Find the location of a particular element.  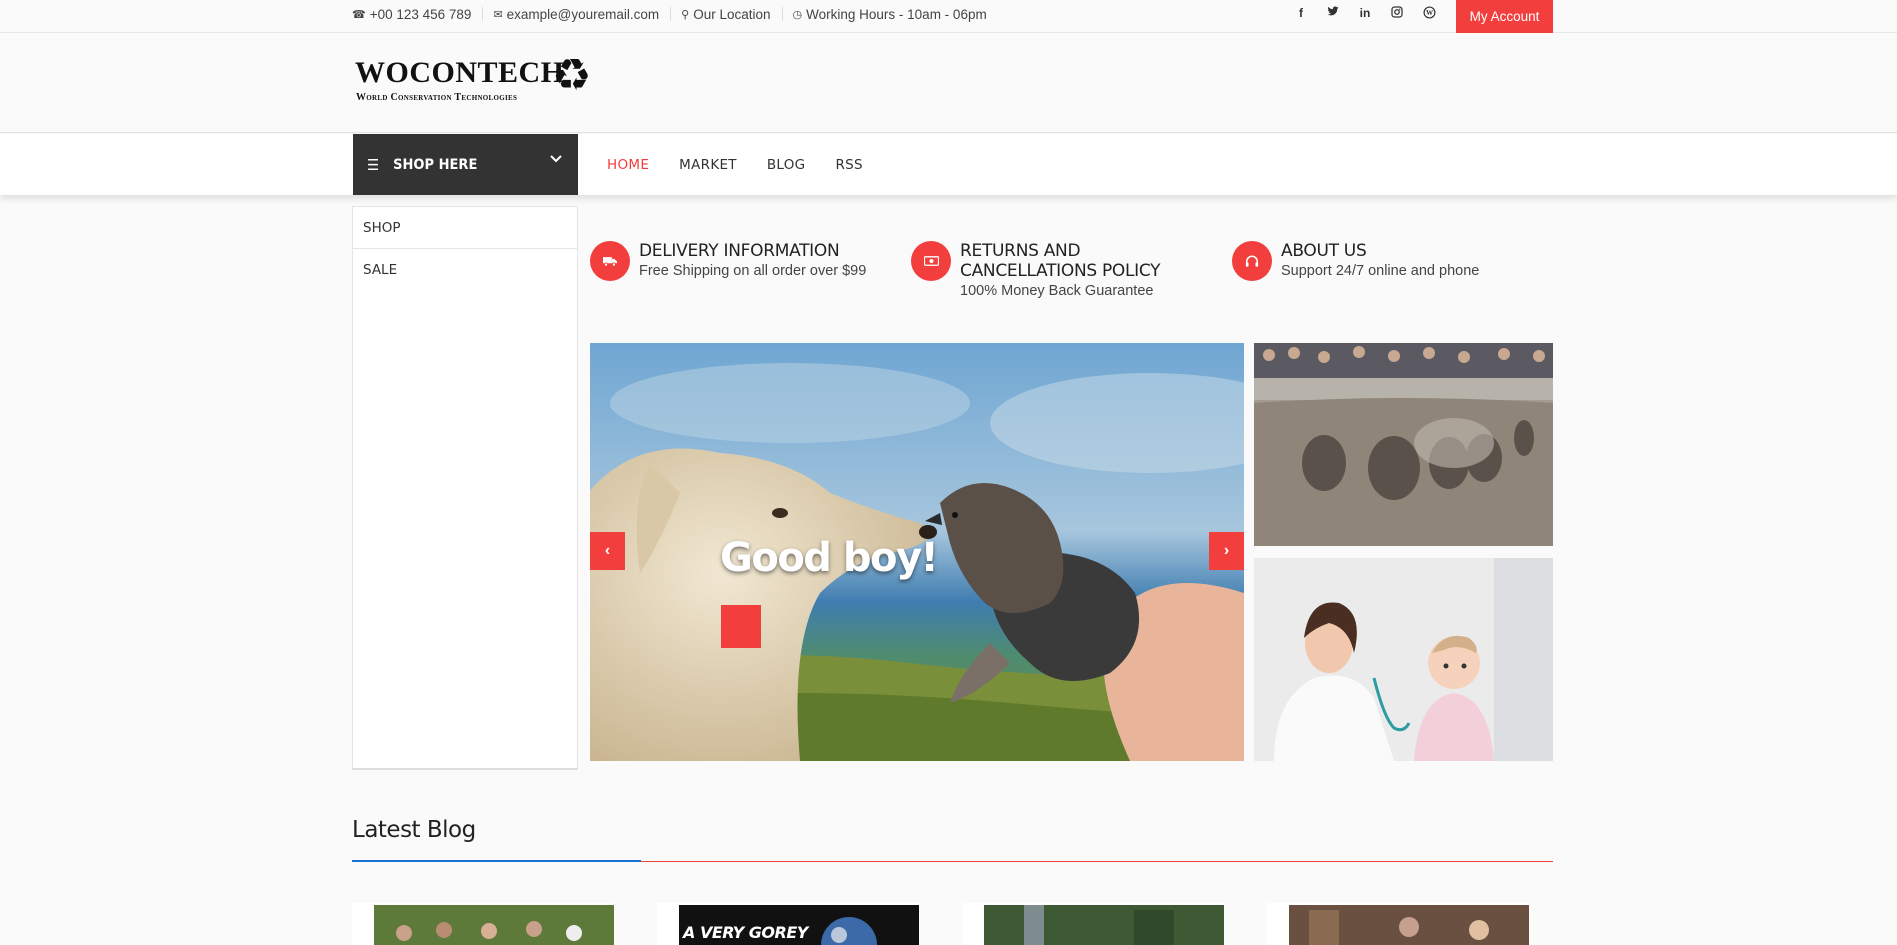

money-icon is located at coordinates (931, 261).